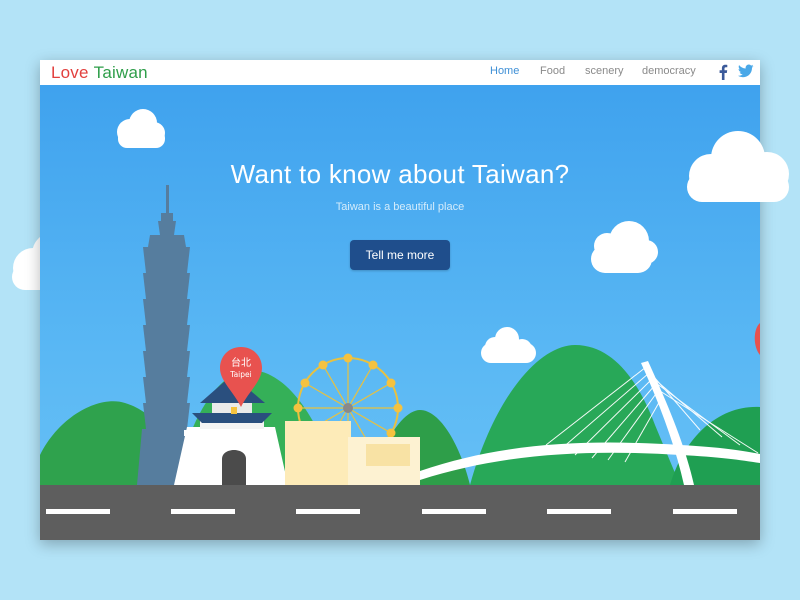 Image resolution: width=800 pixels, height=600 pixels. I want to click on cloud-right-middle, so click(624, 247).